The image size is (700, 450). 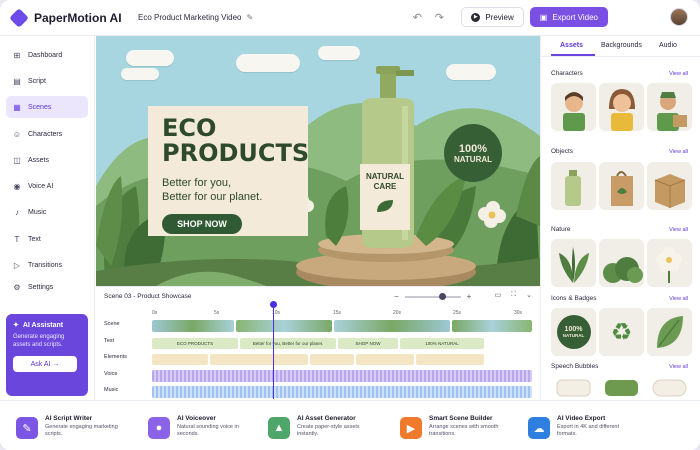 I want to click on sidebar-item-label: Scenes, so click(x=40, y=107).